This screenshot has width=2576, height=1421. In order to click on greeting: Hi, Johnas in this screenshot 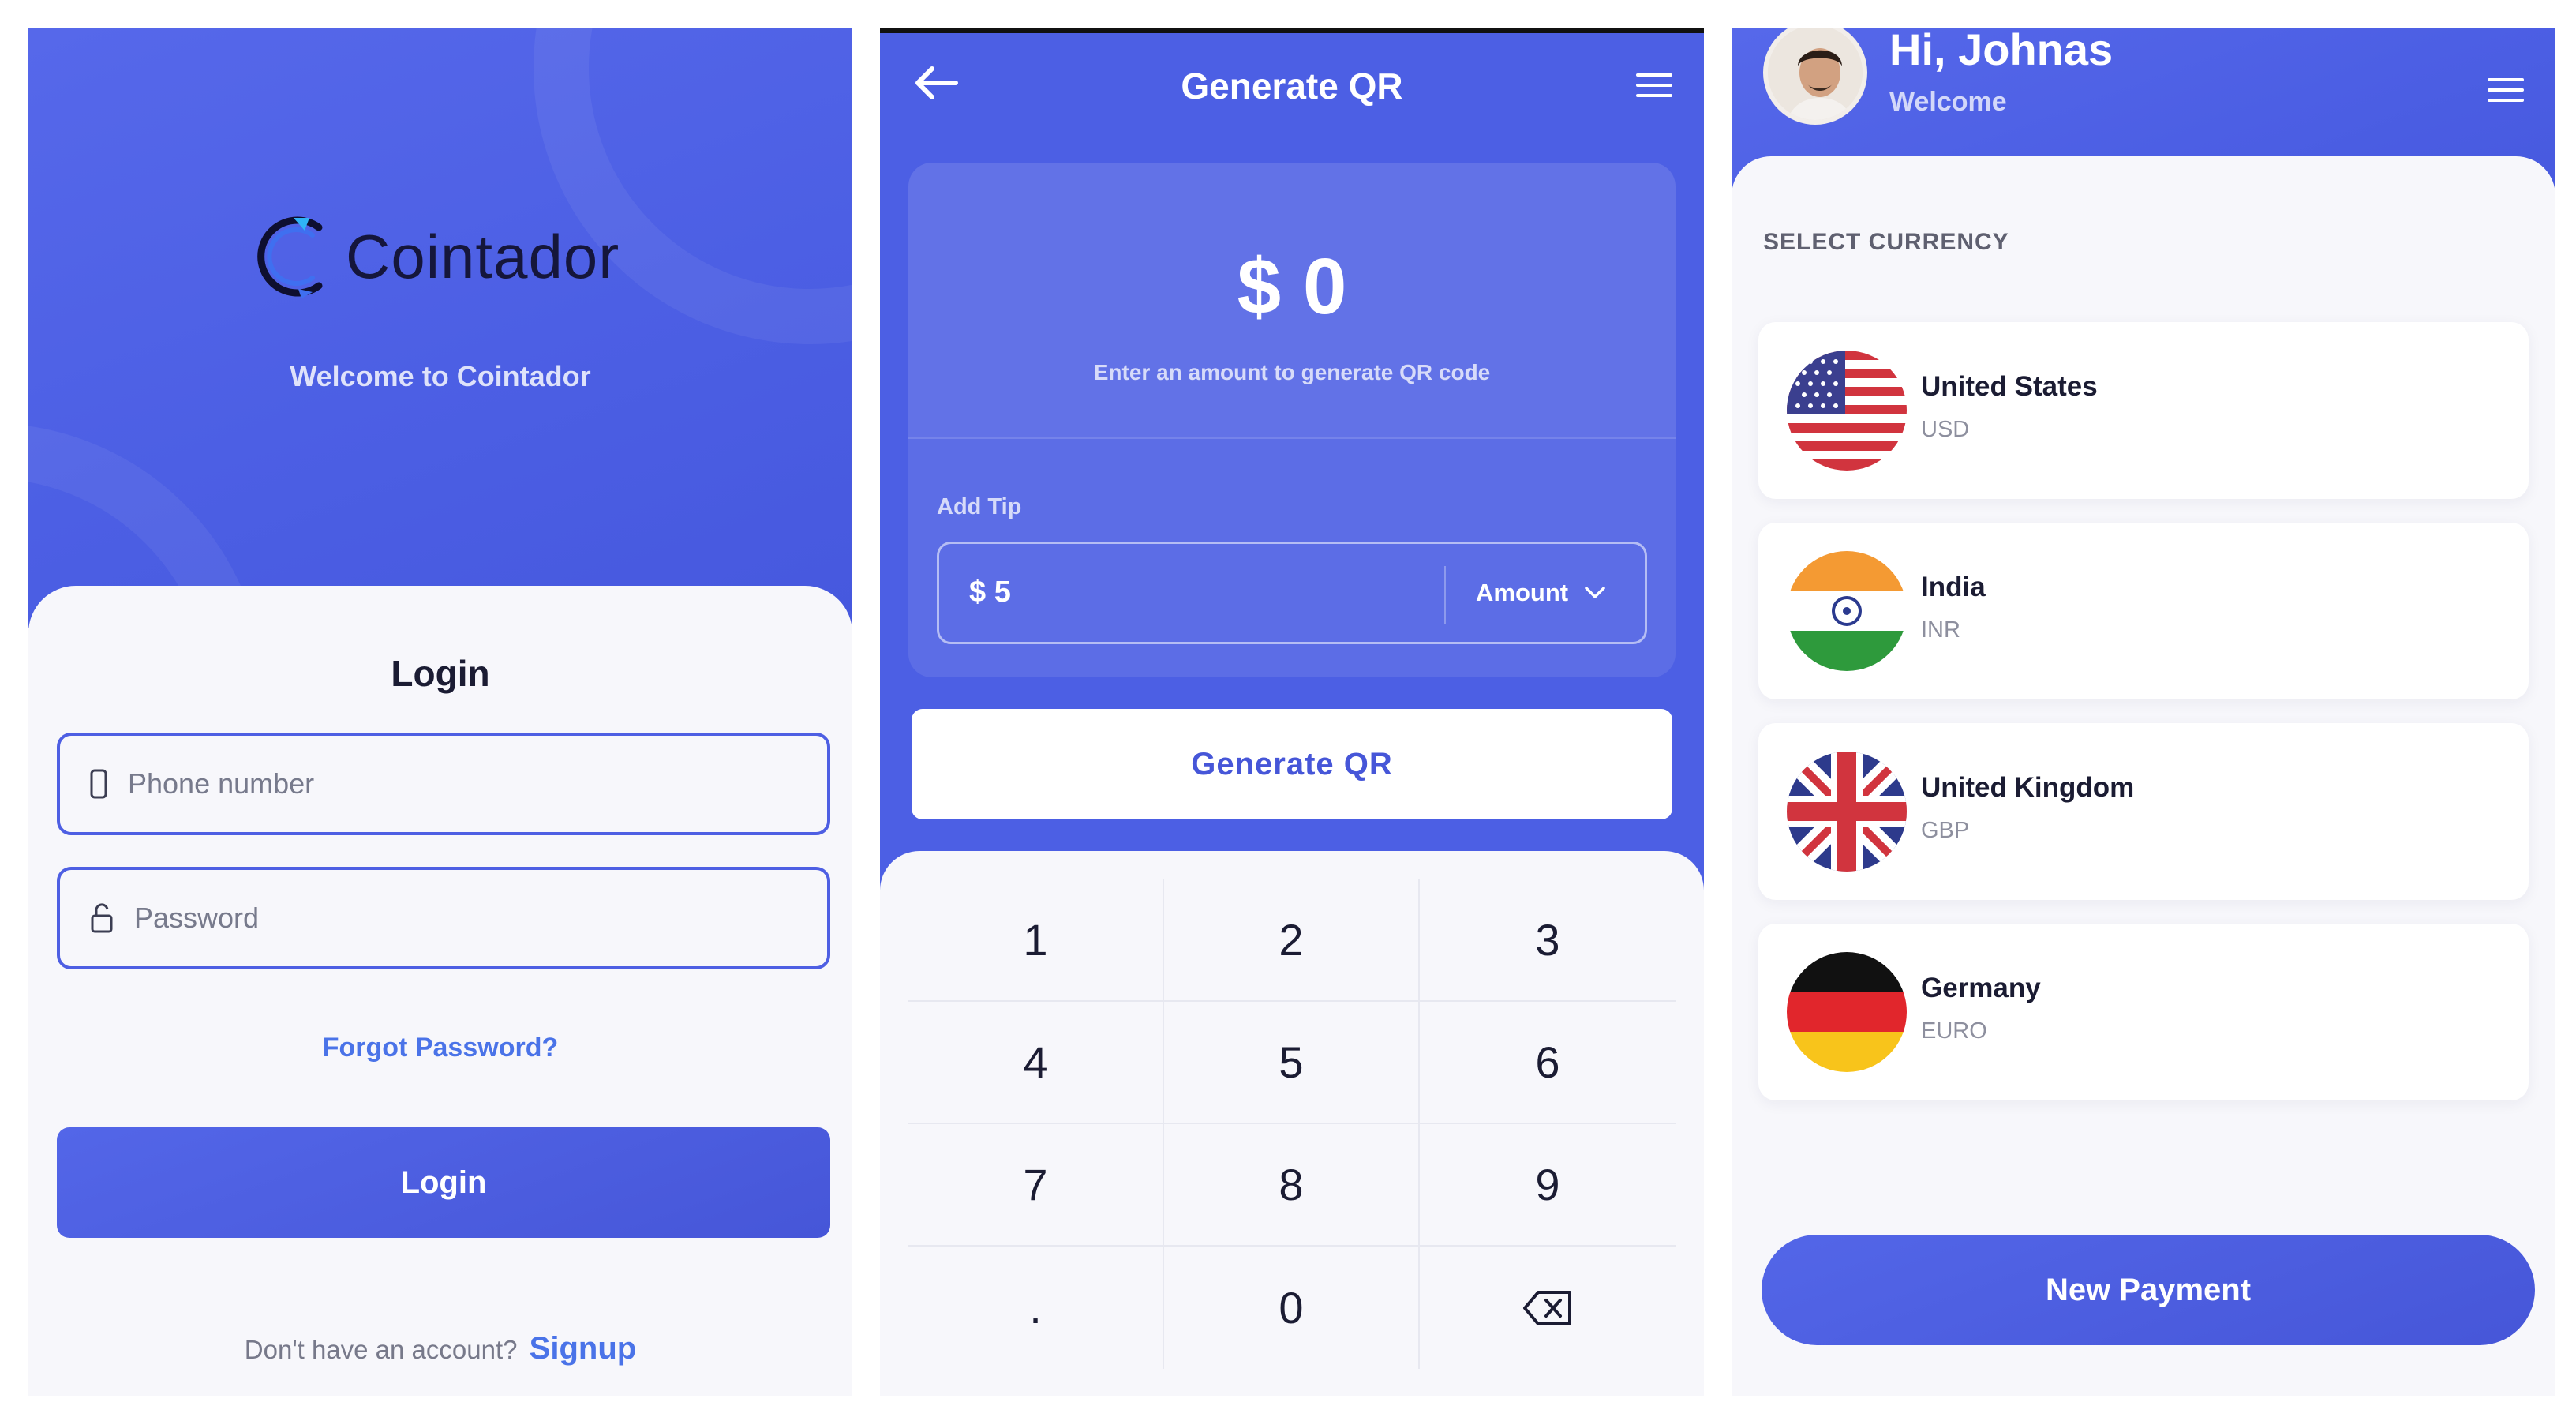, I will do `click(2001, 51)`.